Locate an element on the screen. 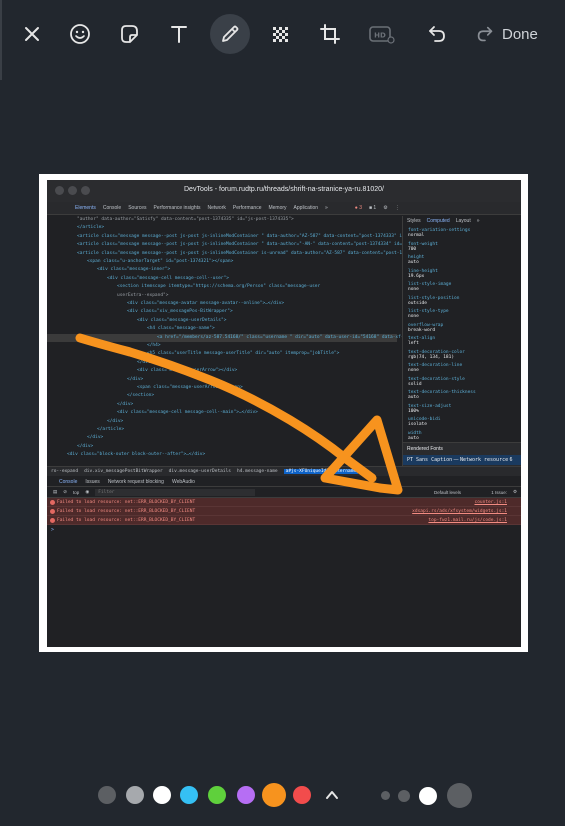 Image resolution: width=565 pixels, height=826 pixels. devtools-menu-icon: ⋮ is located at coordinates (397, 208).